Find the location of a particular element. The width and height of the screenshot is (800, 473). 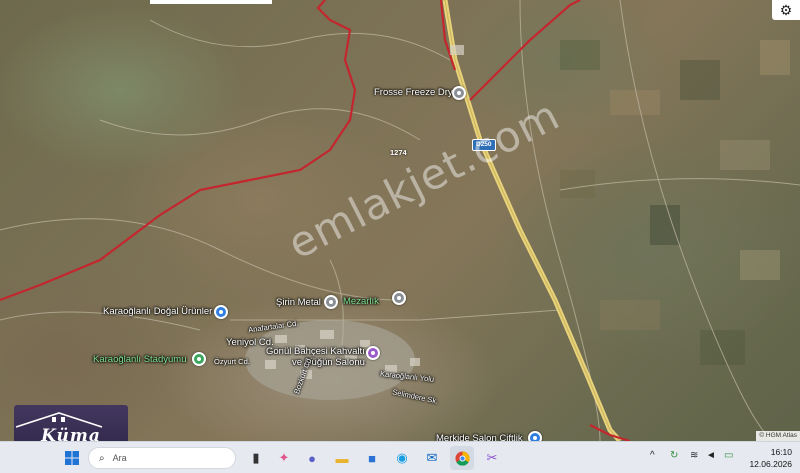

label-sirin: Şirin Metal is located at coordinates (298, 302).